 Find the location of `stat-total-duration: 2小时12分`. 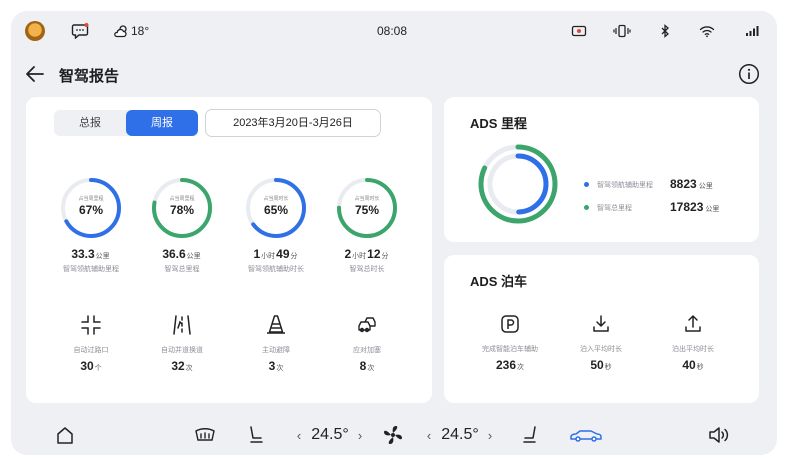

stat-total-duration: 2小时12分 is located at coordinates (367, 254).